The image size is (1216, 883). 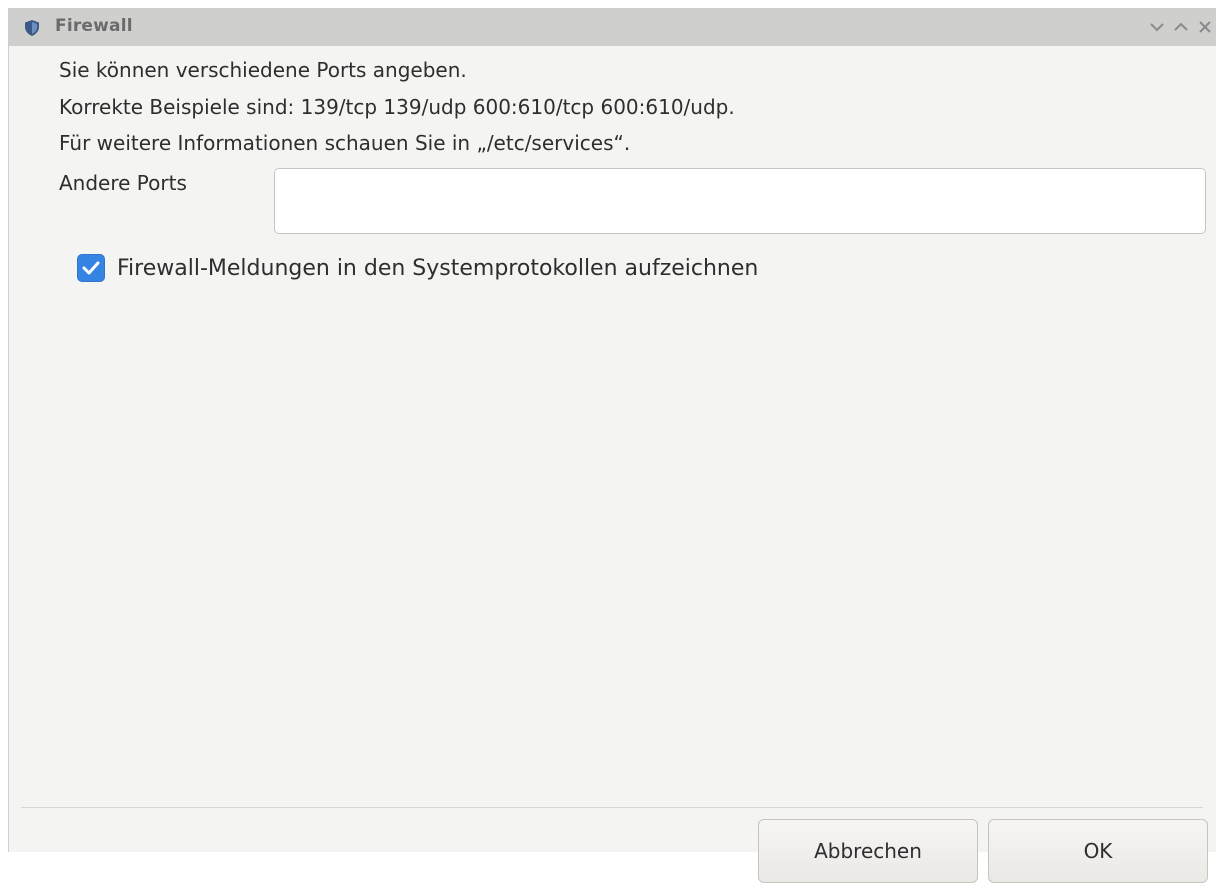 What do you see at coordinates (32, 28) in the screenshot?
I see `shield-icon` at bounding box center [32, 28].